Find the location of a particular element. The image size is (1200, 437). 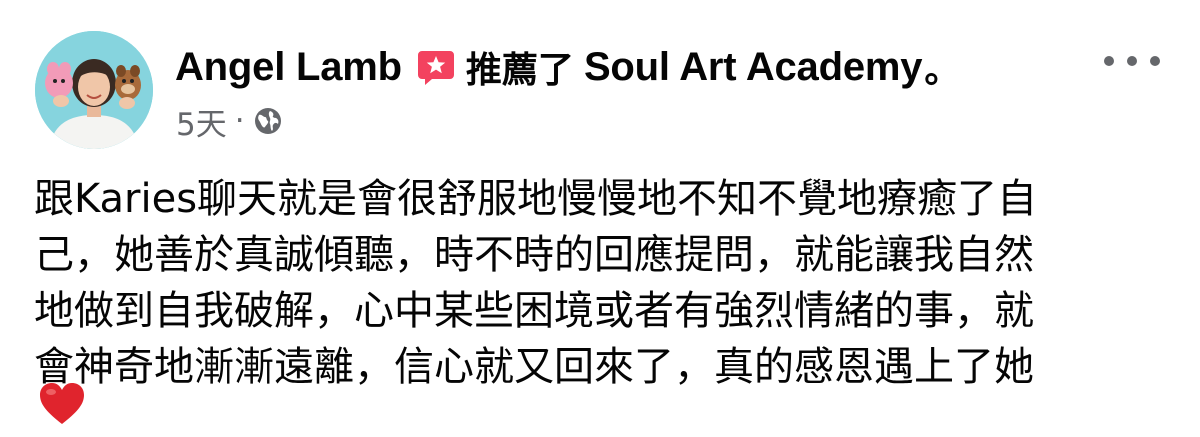

more-options-icon is located at coordinates (1132, 61).